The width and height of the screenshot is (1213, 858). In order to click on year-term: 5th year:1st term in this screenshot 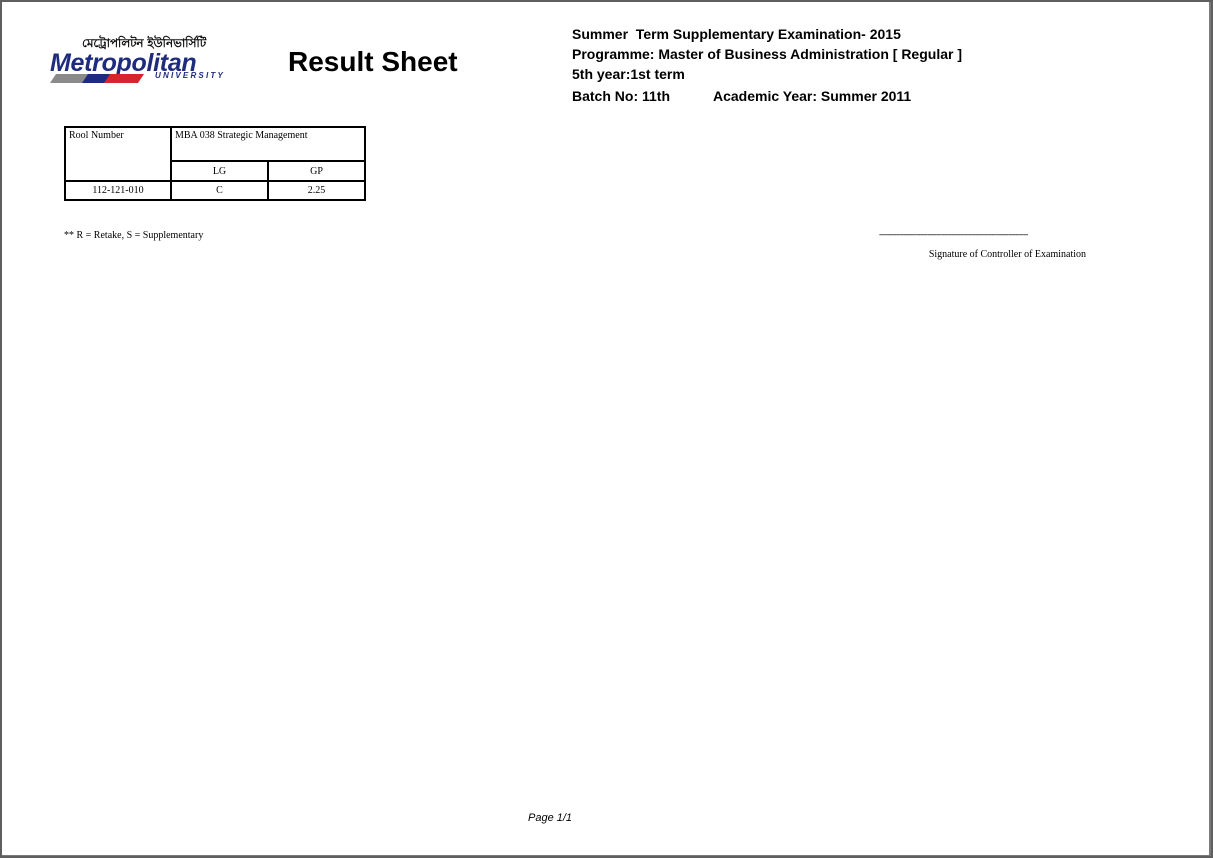, I will do `click(628, 74)`.